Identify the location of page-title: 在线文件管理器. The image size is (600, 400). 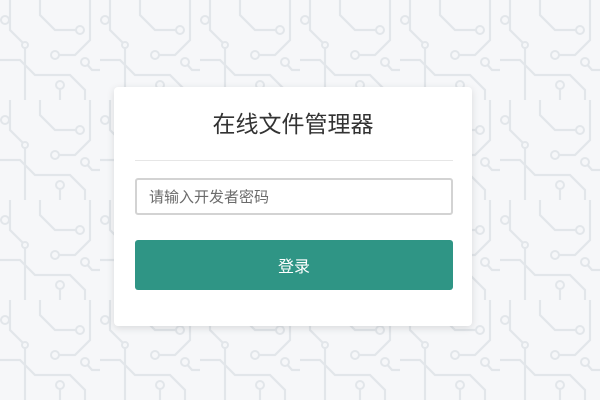
(293, 125).